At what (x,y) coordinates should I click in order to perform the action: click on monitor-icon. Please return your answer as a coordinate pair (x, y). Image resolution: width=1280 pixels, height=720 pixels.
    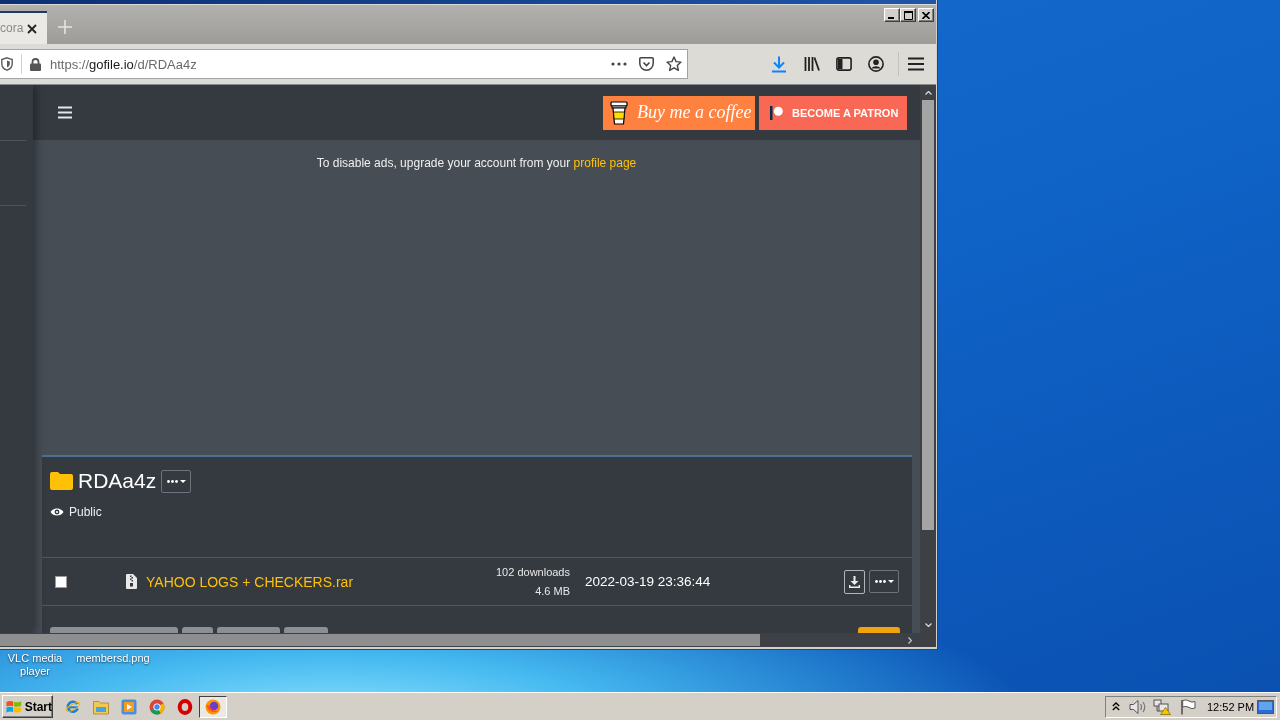
    Looking at the image, I should click on (1265, 706).